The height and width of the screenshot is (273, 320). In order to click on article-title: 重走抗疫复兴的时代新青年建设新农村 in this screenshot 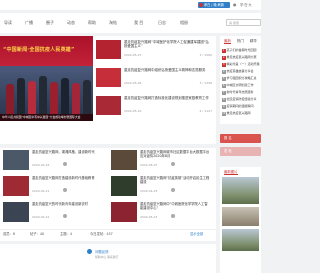, I will do `click(67, 204)`.